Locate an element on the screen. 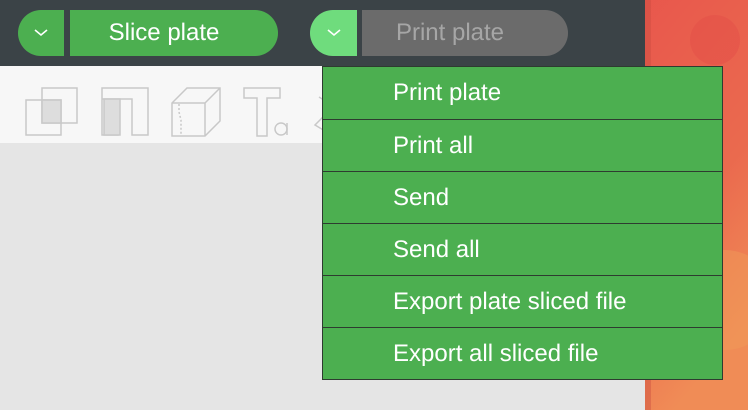 The height and width of the screenshot is (410, 748). hatched-shape-icon is located at coordinates (125, 111).